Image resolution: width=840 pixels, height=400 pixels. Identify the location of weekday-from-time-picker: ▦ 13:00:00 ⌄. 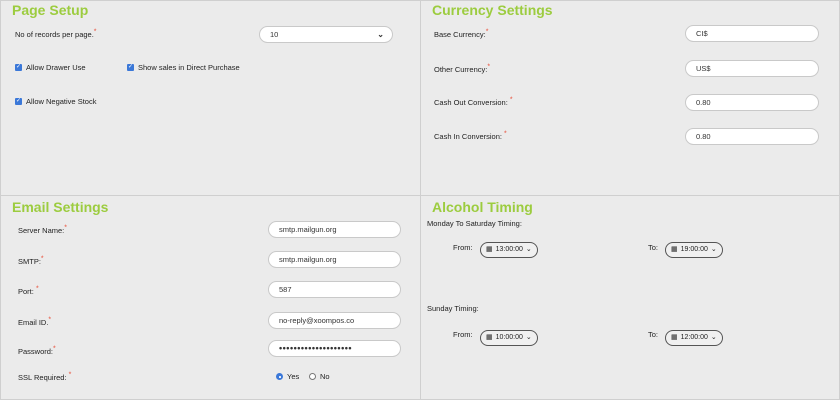
(509, 250).